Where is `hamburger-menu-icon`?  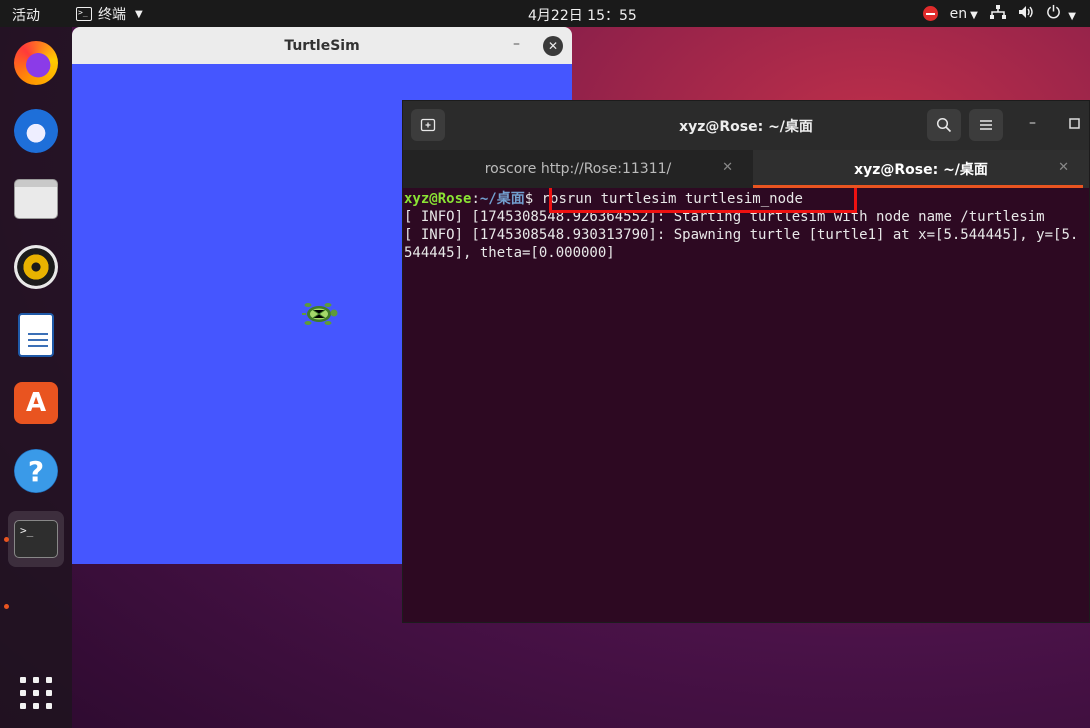
hamburger-menu-icon is located at coordinates (986, 125).